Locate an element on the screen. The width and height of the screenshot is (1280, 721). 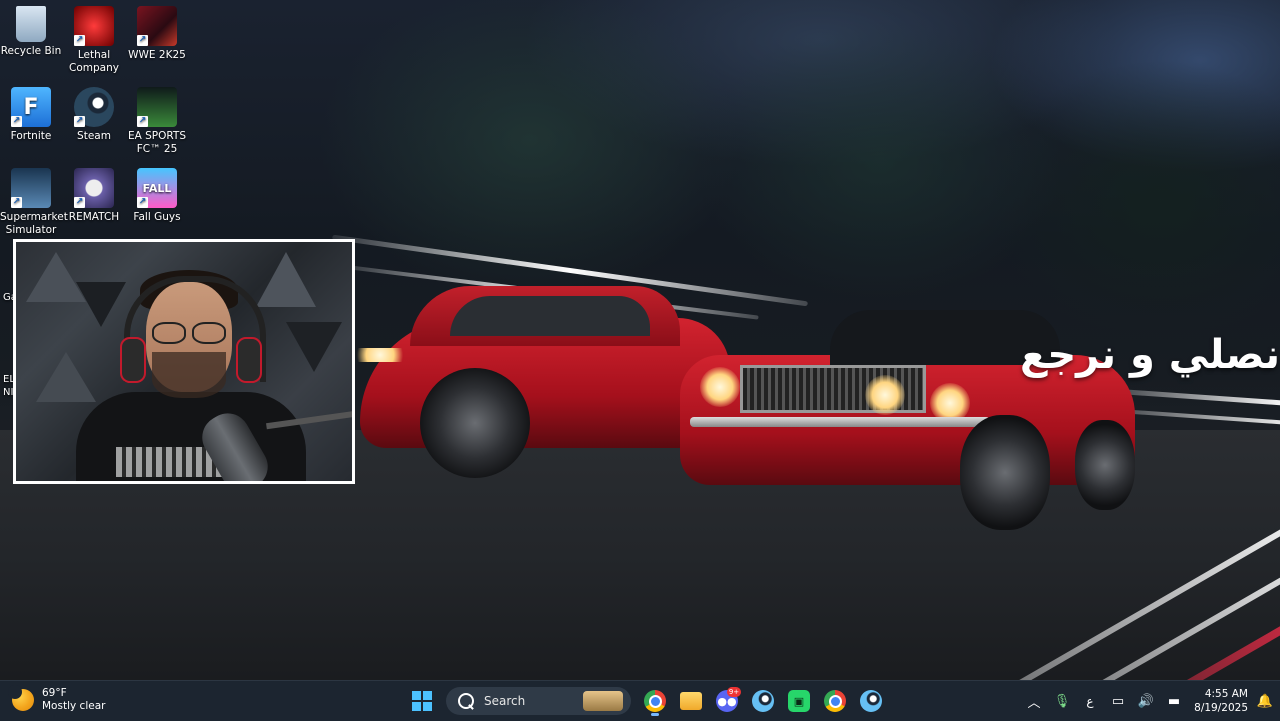
desktop-icon-wwe-2k25: ↗ WWE 2K25 is located at coordinates (157, 34).